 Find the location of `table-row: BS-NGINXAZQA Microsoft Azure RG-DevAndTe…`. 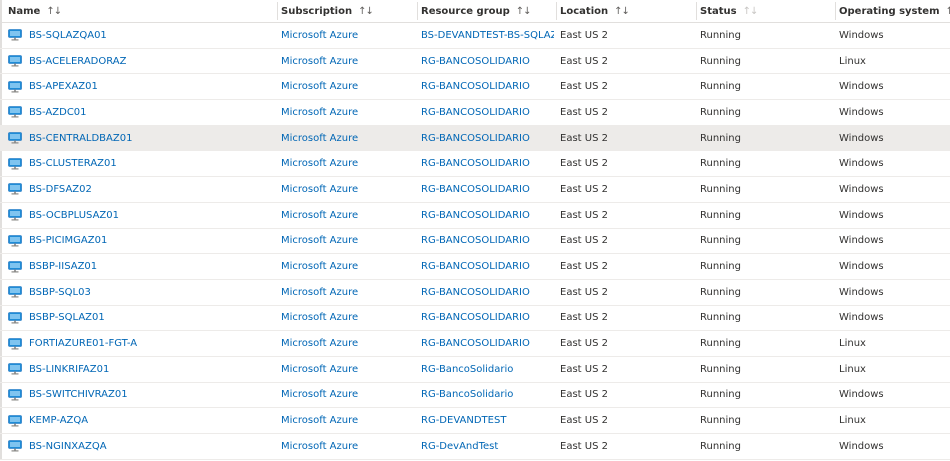

table-row: BS-NGINXAZQA Microsoft Azure RG-DevAndTe… is located at coordinates (475, 447).